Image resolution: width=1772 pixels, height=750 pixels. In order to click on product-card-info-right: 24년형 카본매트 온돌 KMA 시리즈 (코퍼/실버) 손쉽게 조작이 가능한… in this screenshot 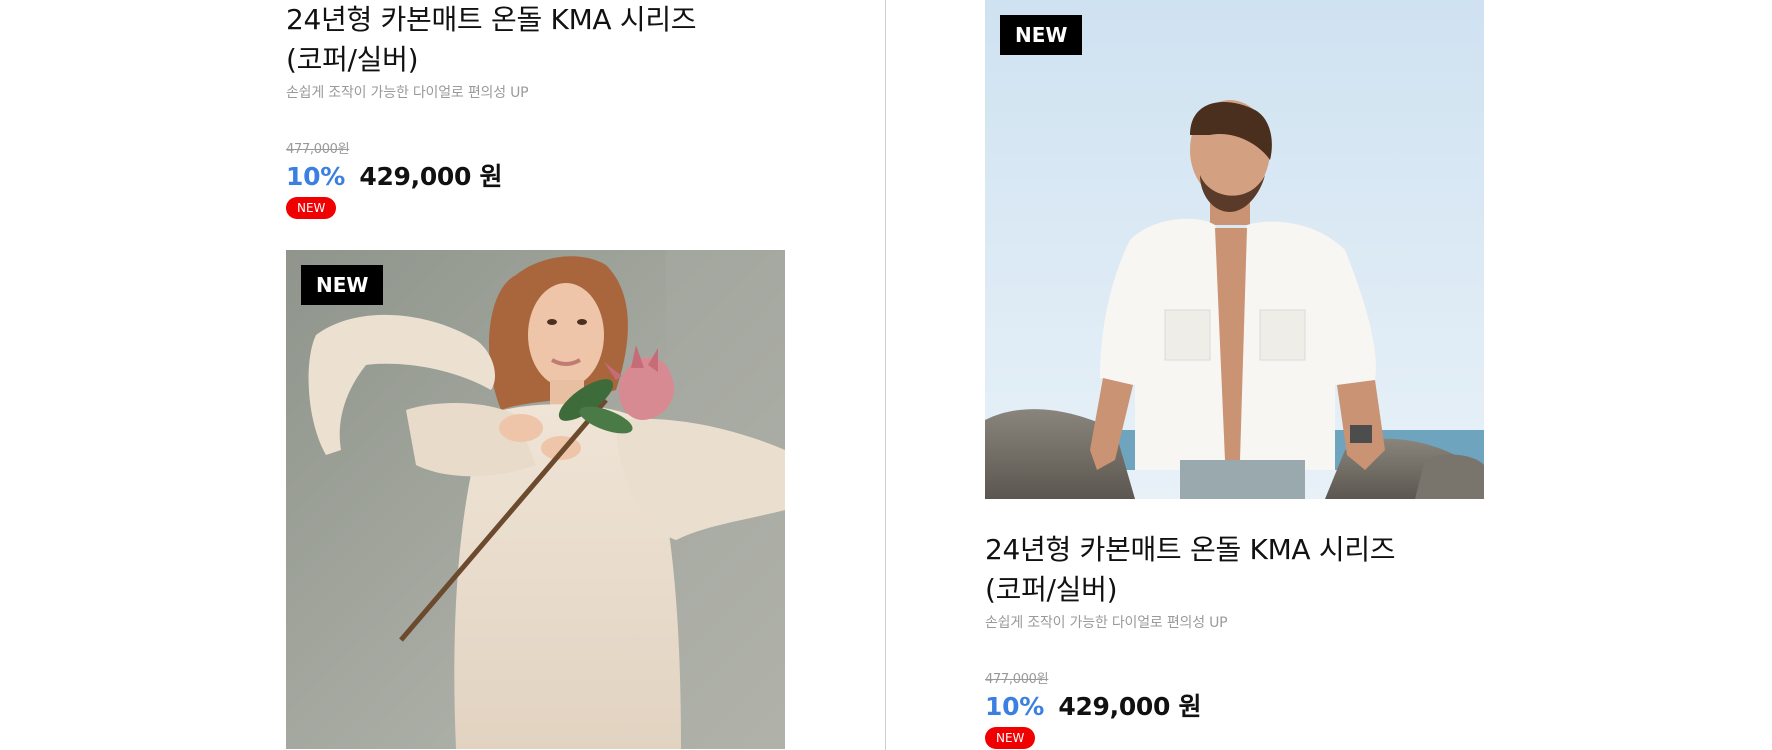, I will do `click(1245, 639)`.